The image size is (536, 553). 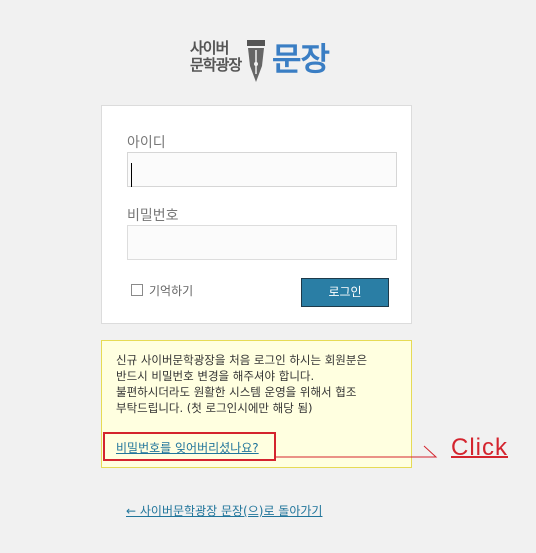 I want to click on annotation-callout-line, so click(x=357, y=451).